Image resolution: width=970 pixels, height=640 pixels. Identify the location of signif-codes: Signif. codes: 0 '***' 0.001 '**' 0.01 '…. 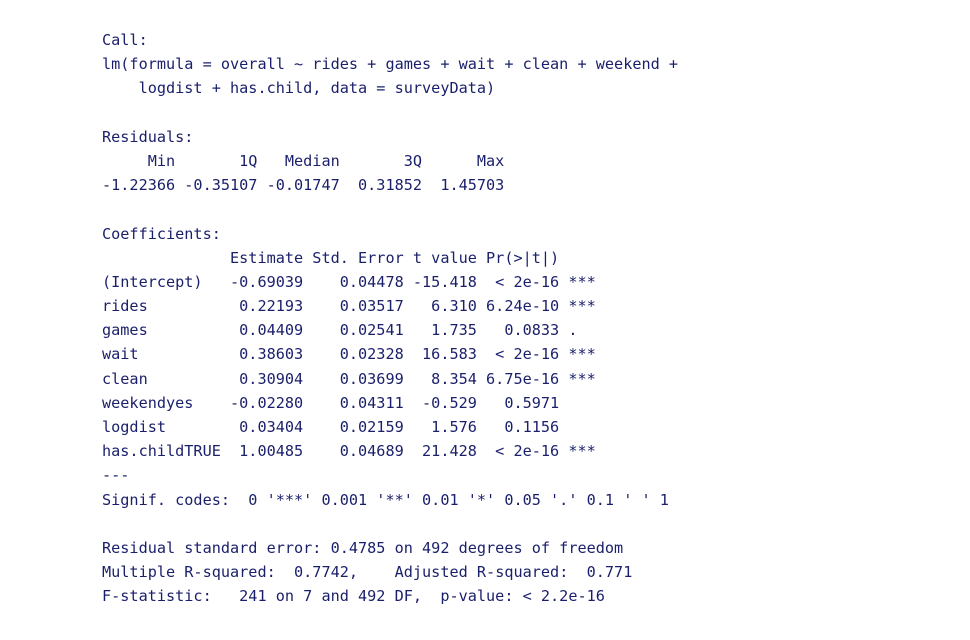
(385, 499).